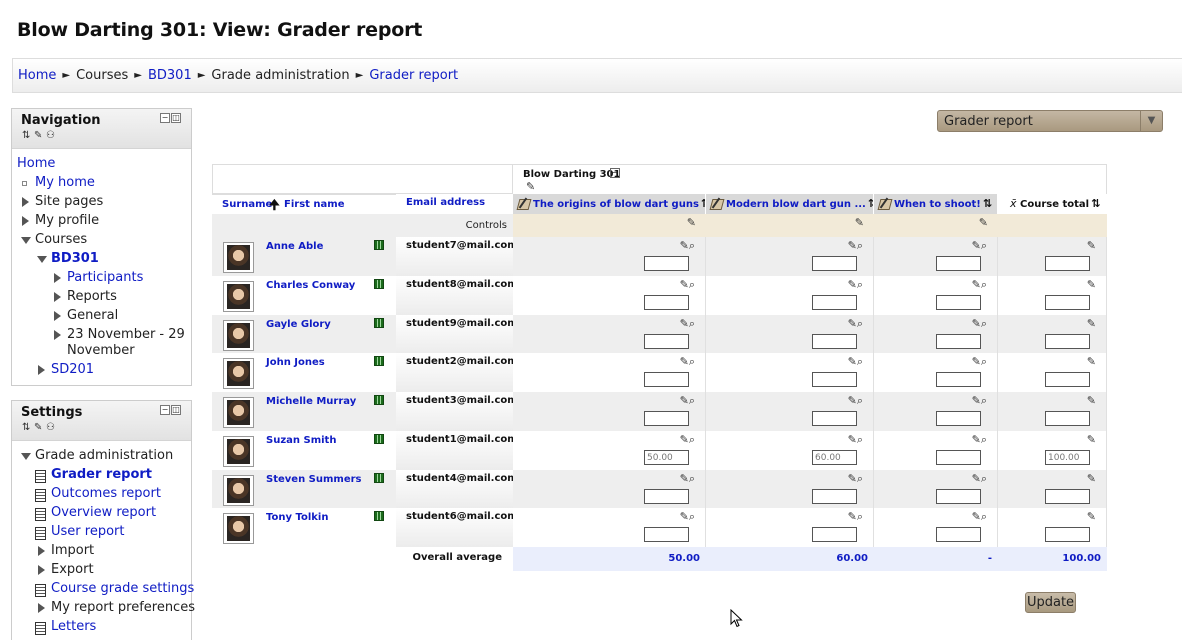 The width and height of the screenshot is (1182, 640). Describe the element at coordinates (937, 204) in the screenshot. I see `item-3-link: When to shoot!` at that location.